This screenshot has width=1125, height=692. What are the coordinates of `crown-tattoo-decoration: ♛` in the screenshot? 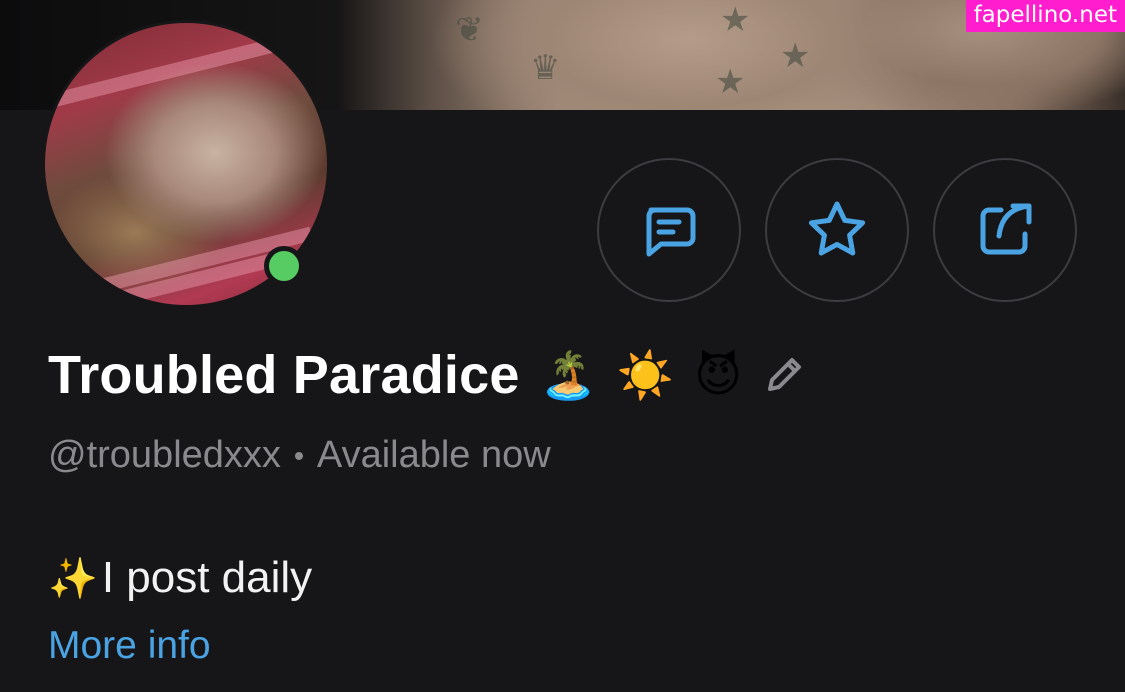 It's located at (545, 68).